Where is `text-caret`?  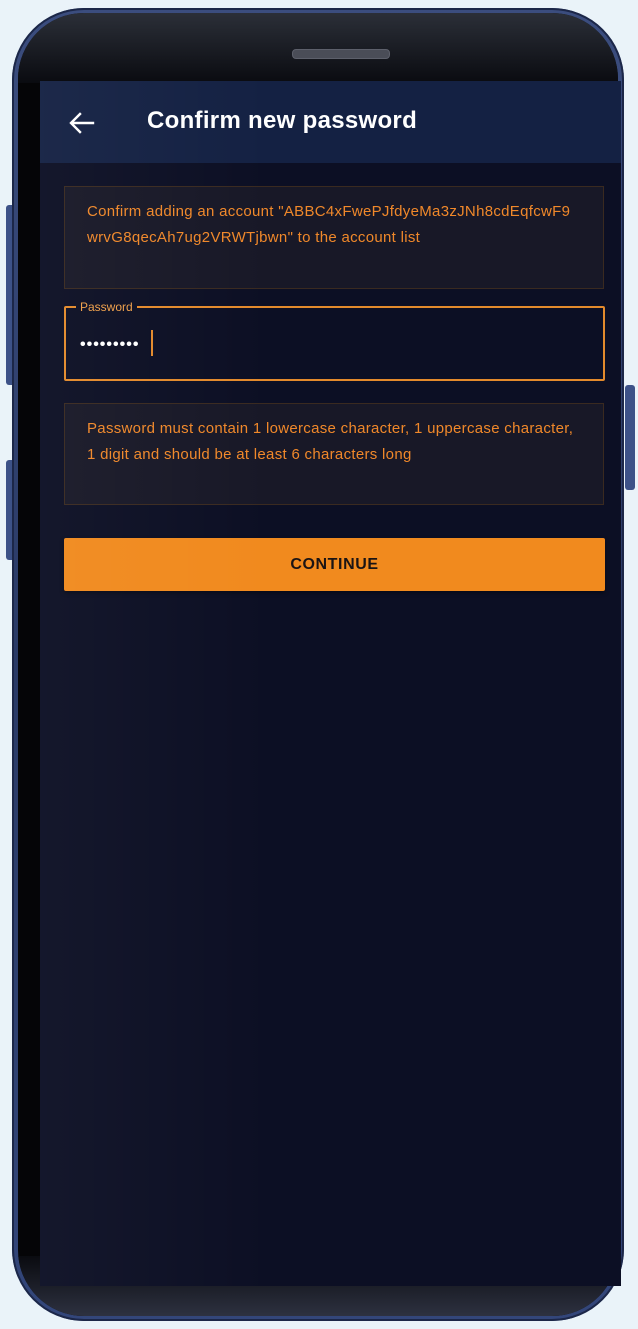
text-caret is located at coordinates (152, 343).